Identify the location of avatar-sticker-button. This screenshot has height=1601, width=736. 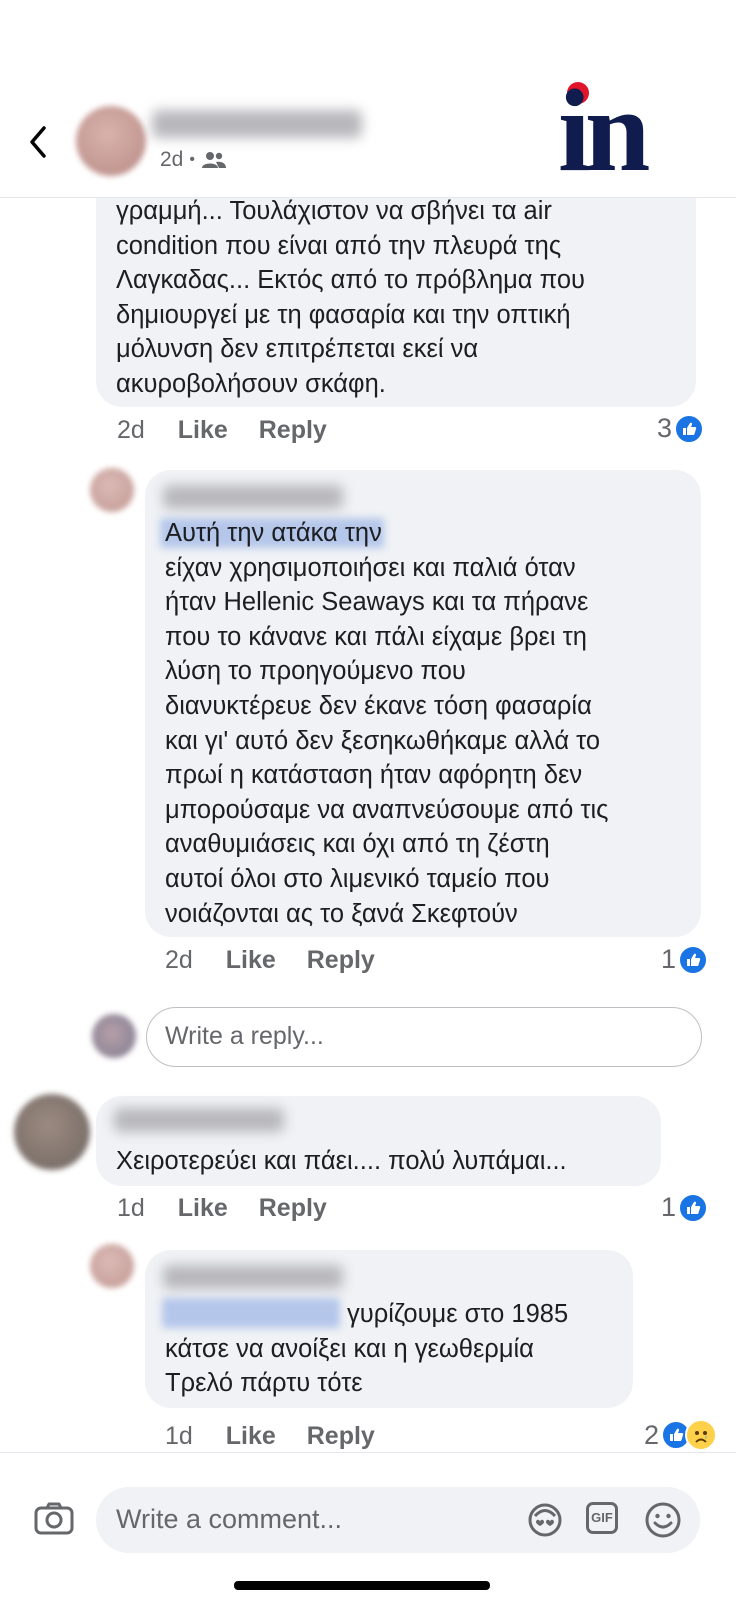
(545, 1522).